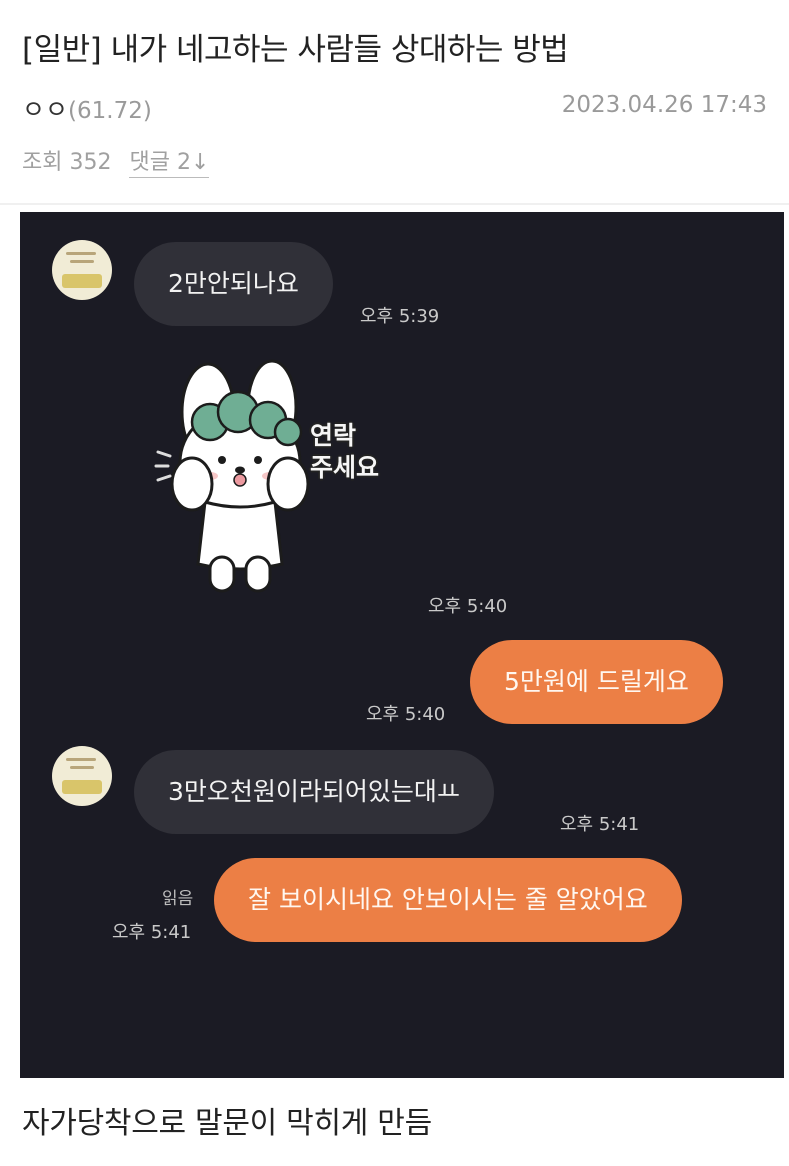 The height and width of the screenshot is (1166, 789). What do you see at coordinates (664, 105) in the screenshot?
I see `post-date: 2023.04.26 17:43` at bounding box center [664, 105].